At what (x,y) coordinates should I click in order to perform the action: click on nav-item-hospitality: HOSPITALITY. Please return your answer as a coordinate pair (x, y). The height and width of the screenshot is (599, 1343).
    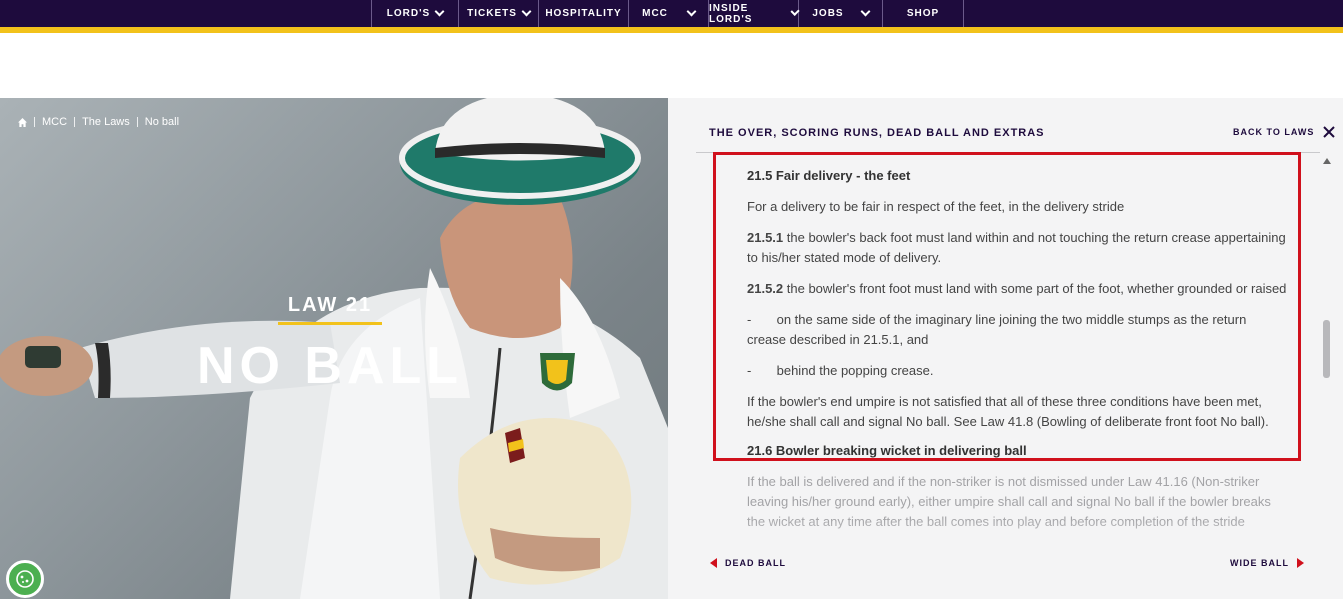
    Looking at the image, I should click on (583, 13).